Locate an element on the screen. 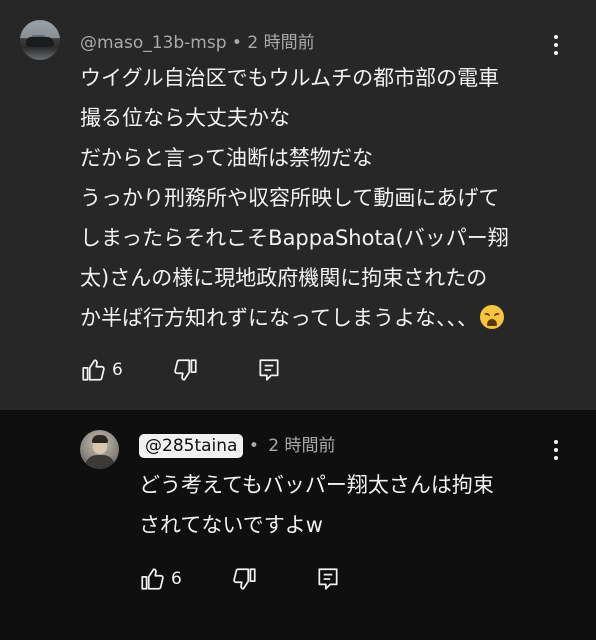  comment-line: だからと言って油断は禁物だな is located at coordinates (226, 158).